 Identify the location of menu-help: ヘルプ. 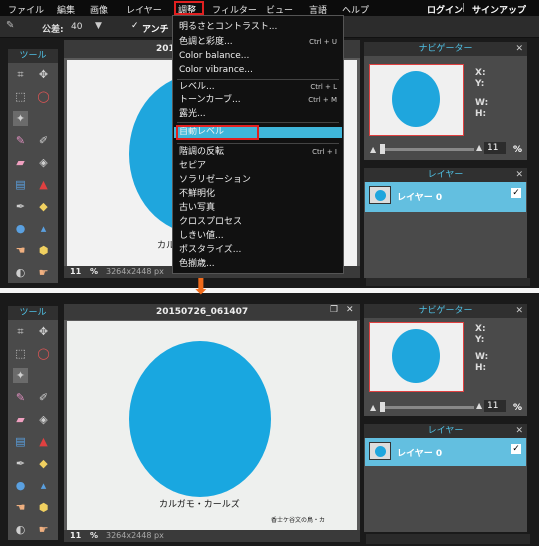
(355, 9).